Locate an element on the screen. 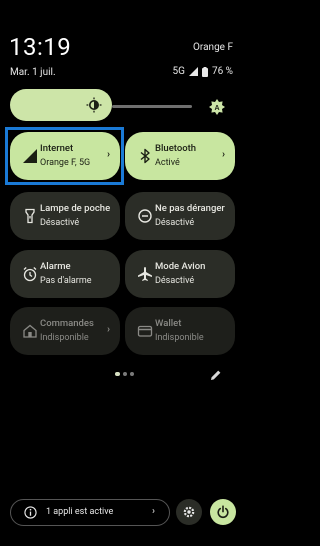  power-button is located at coordinates (223, 512).